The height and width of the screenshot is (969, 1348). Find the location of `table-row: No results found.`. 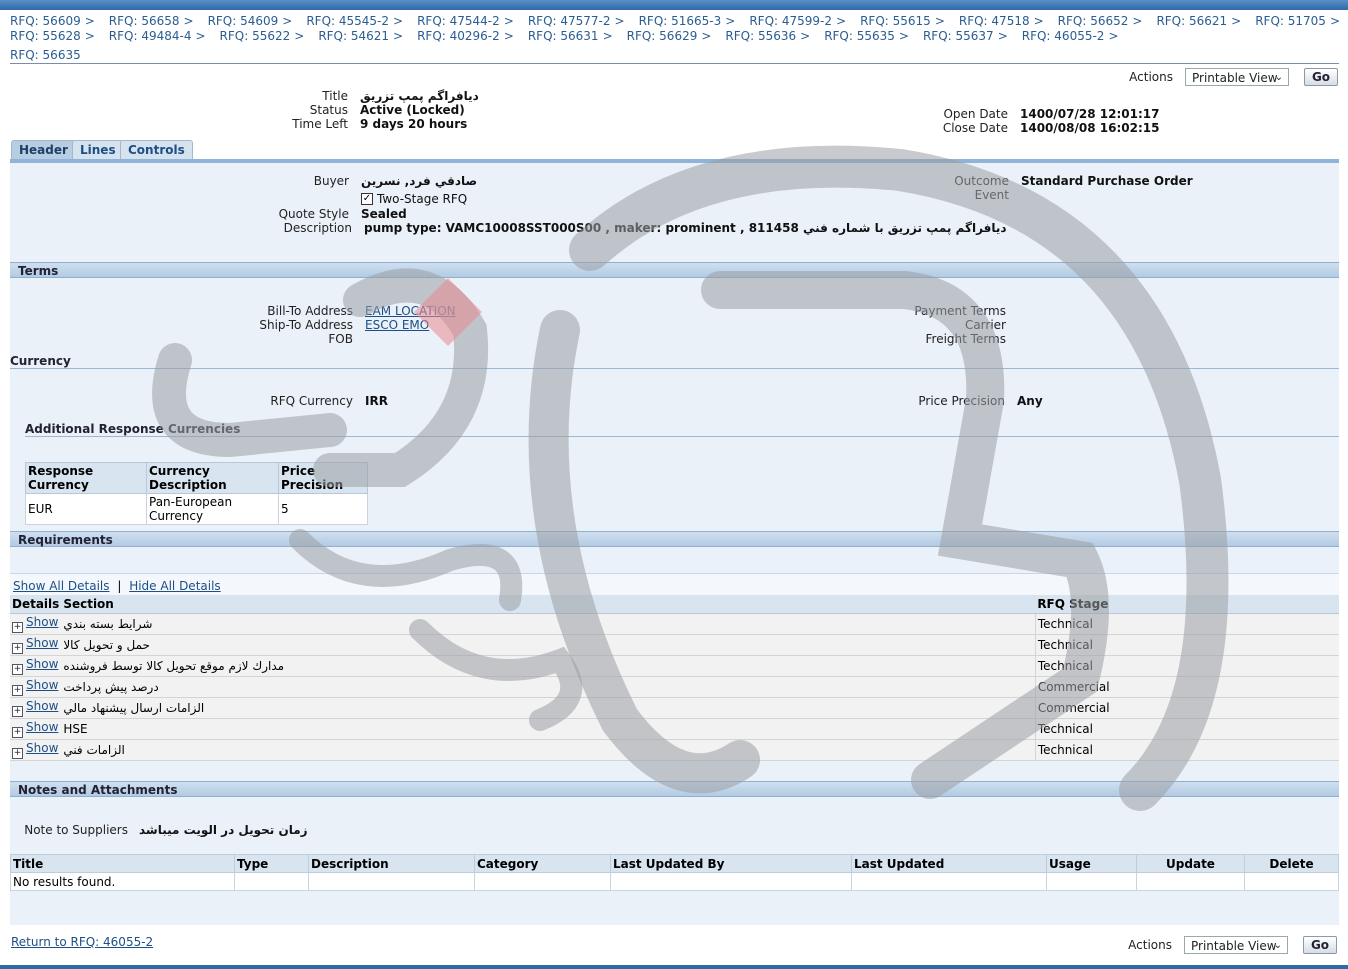

table-row: No results found. is located at coordinates (674, 881).